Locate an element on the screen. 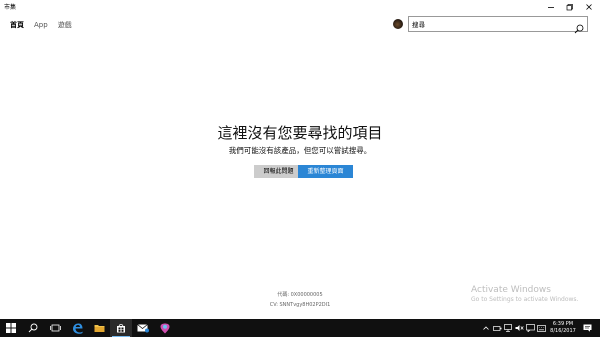 The image size is (600, 337). task-view-button is located at coordinates (55, 328).